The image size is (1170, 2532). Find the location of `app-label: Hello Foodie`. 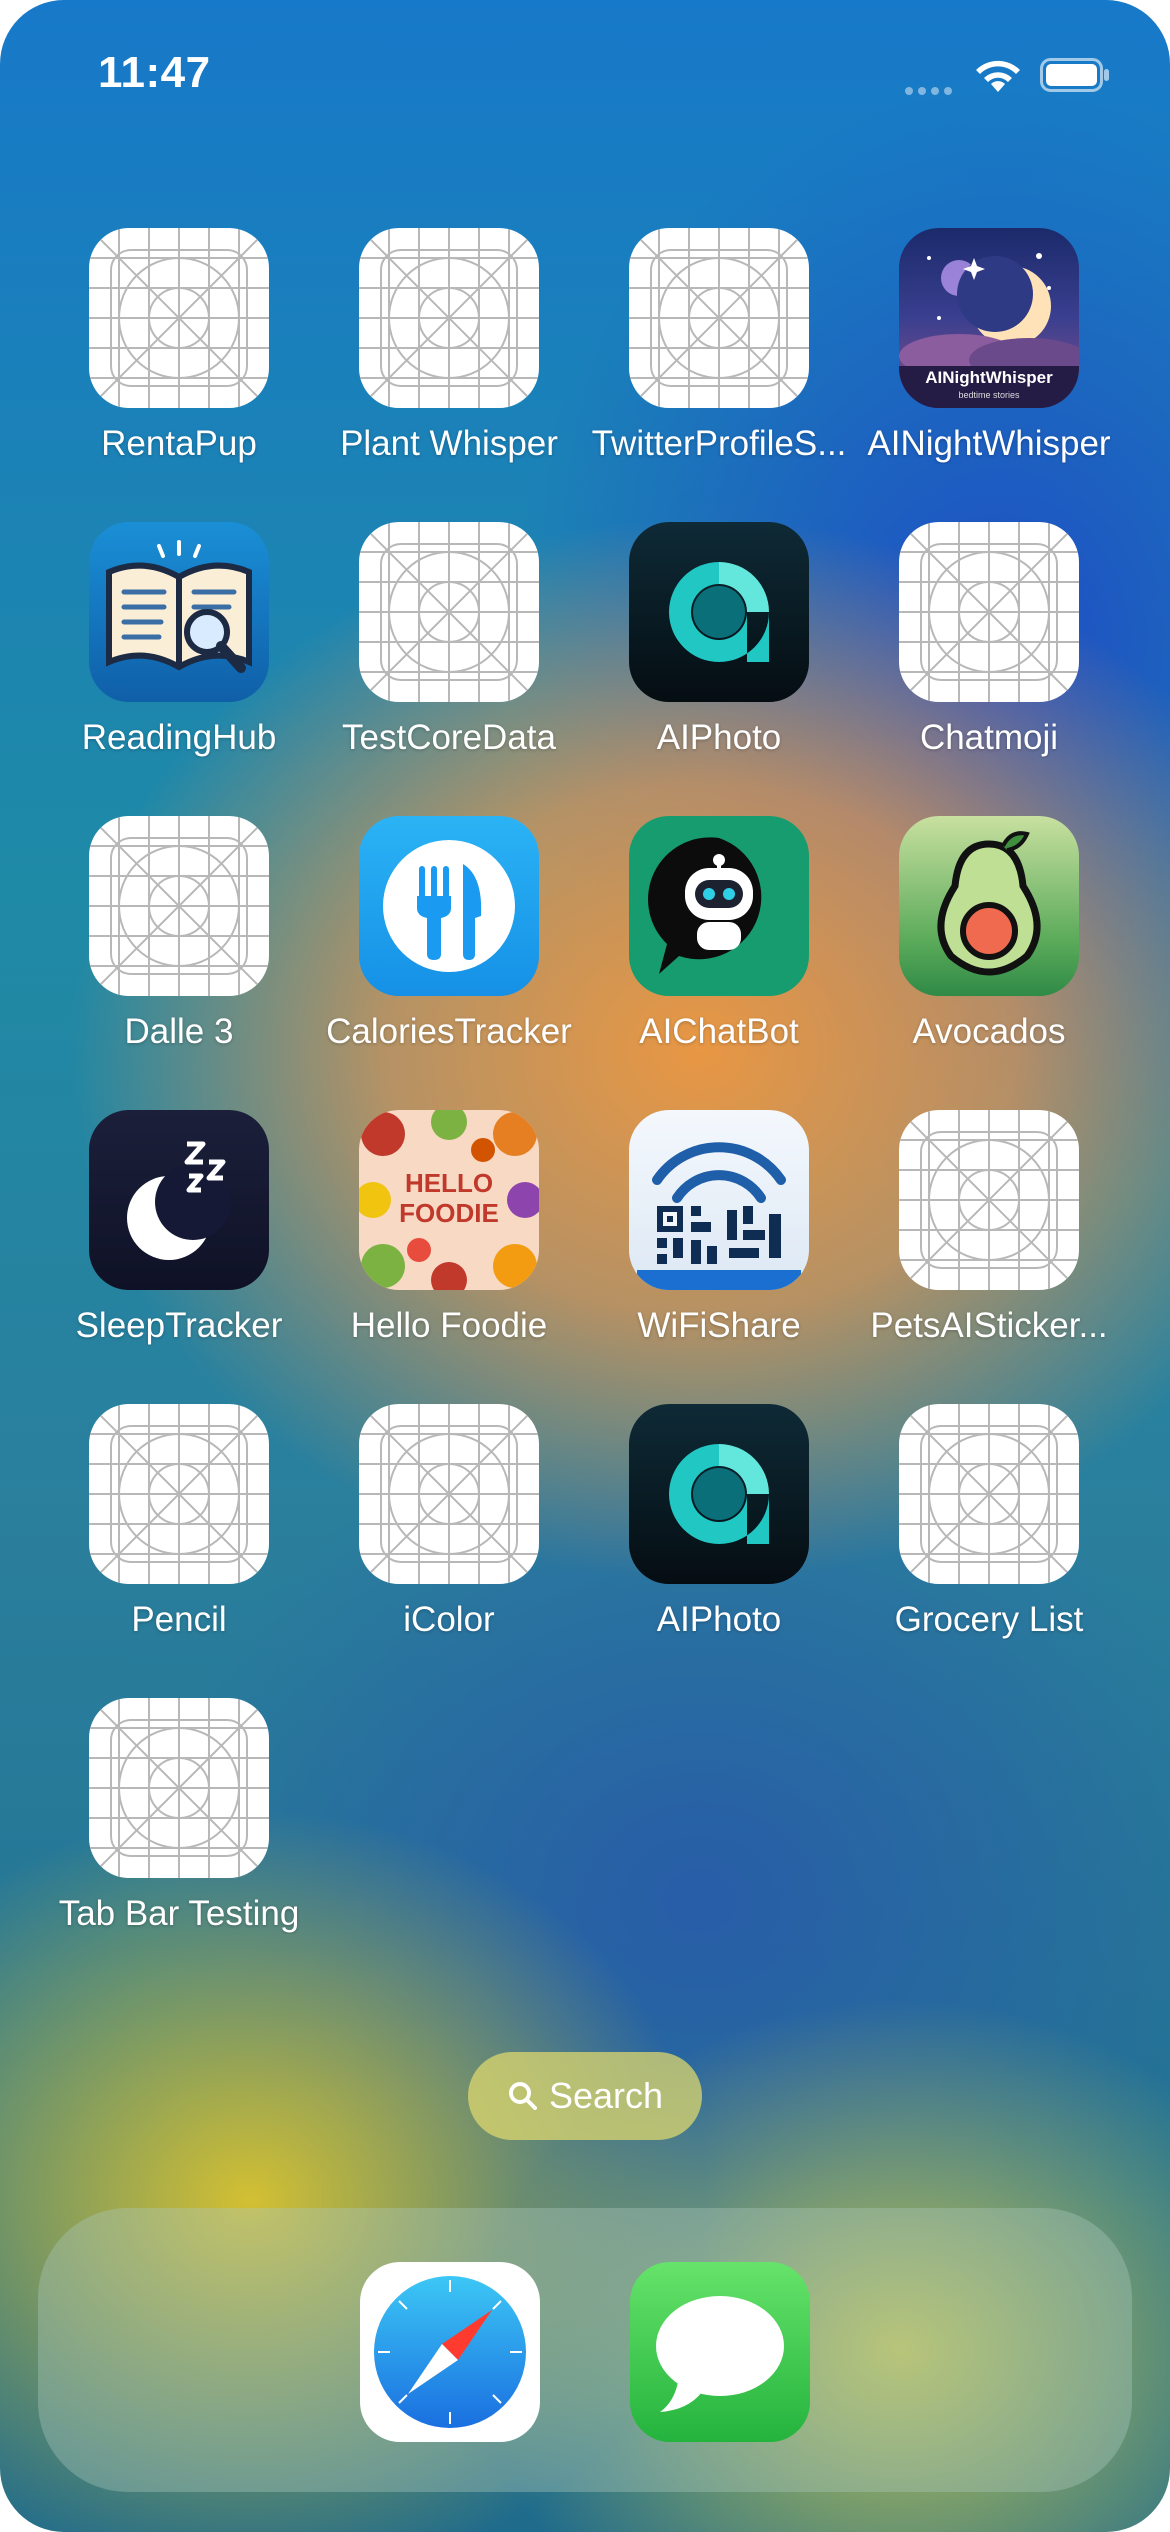

app-label: Hello Foodie is located at coordinates (449, 1325).